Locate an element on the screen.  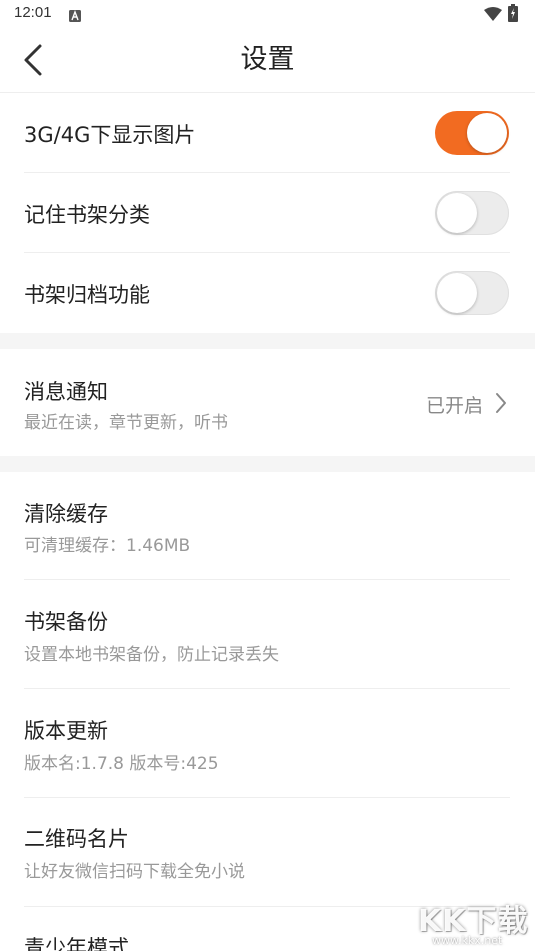
qr-code-card-row: 二维码名片 让好友微信扫码下载全免小说 is located at coordinates (267, 852).